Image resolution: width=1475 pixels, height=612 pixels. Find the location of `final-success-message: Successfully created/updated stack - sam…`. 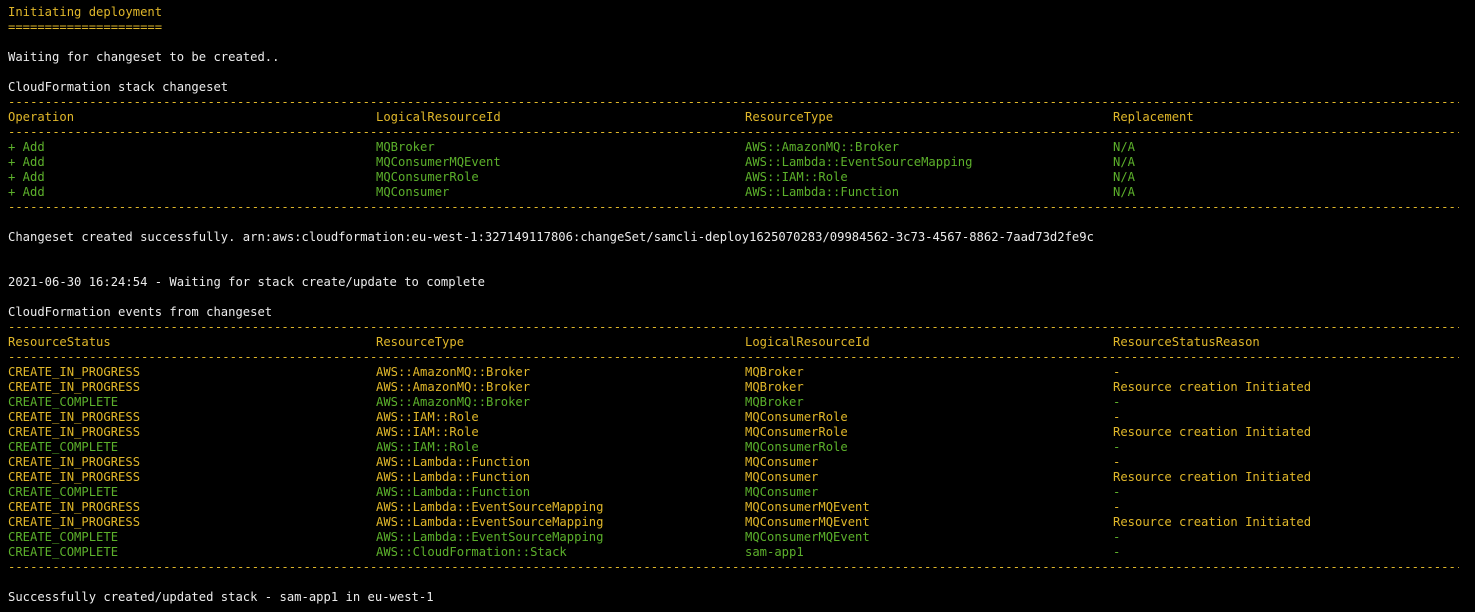

final-success-message: Successfully created/updated stack - sam… is located at coordinates (221, 597).